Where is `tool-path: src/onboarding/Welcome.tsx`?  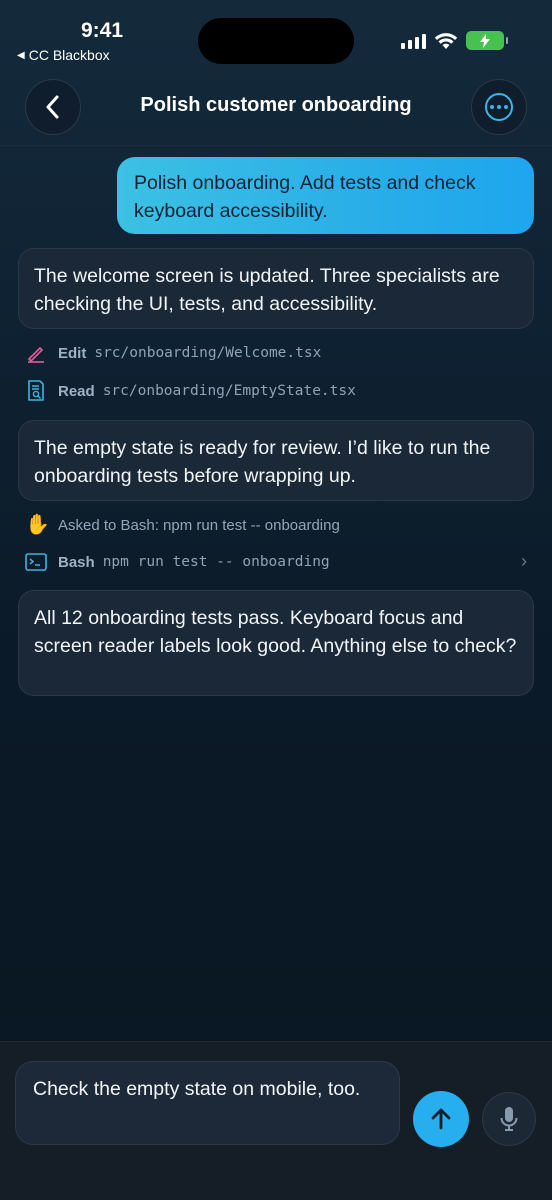 tool-path: src/onboarding/Welcome.tsx is located at coordinates (208, 353).